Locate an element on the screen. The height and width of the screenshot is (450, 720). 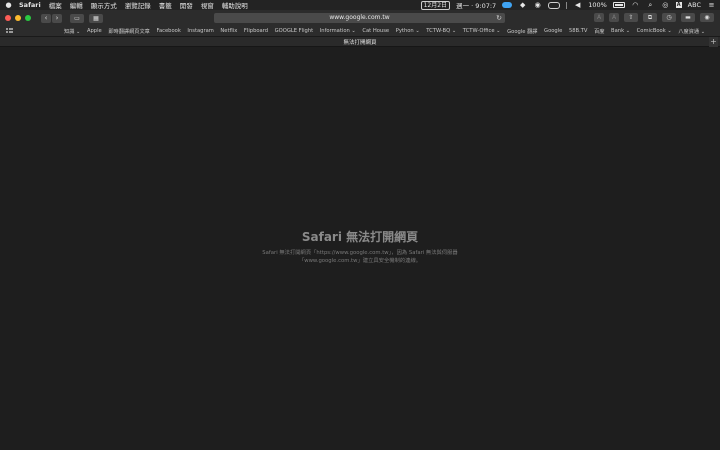
battery-percent: 100% is located at coordinates (597, 5).